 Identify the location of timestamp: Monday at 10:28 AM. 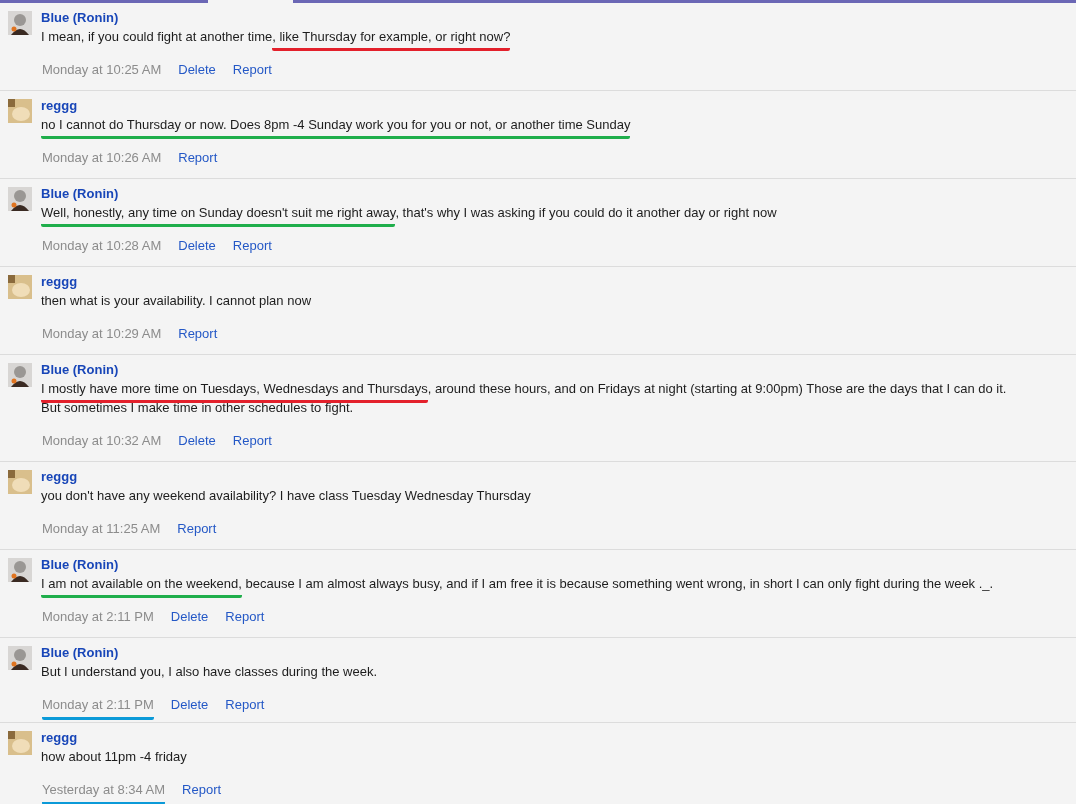
(102, 246).